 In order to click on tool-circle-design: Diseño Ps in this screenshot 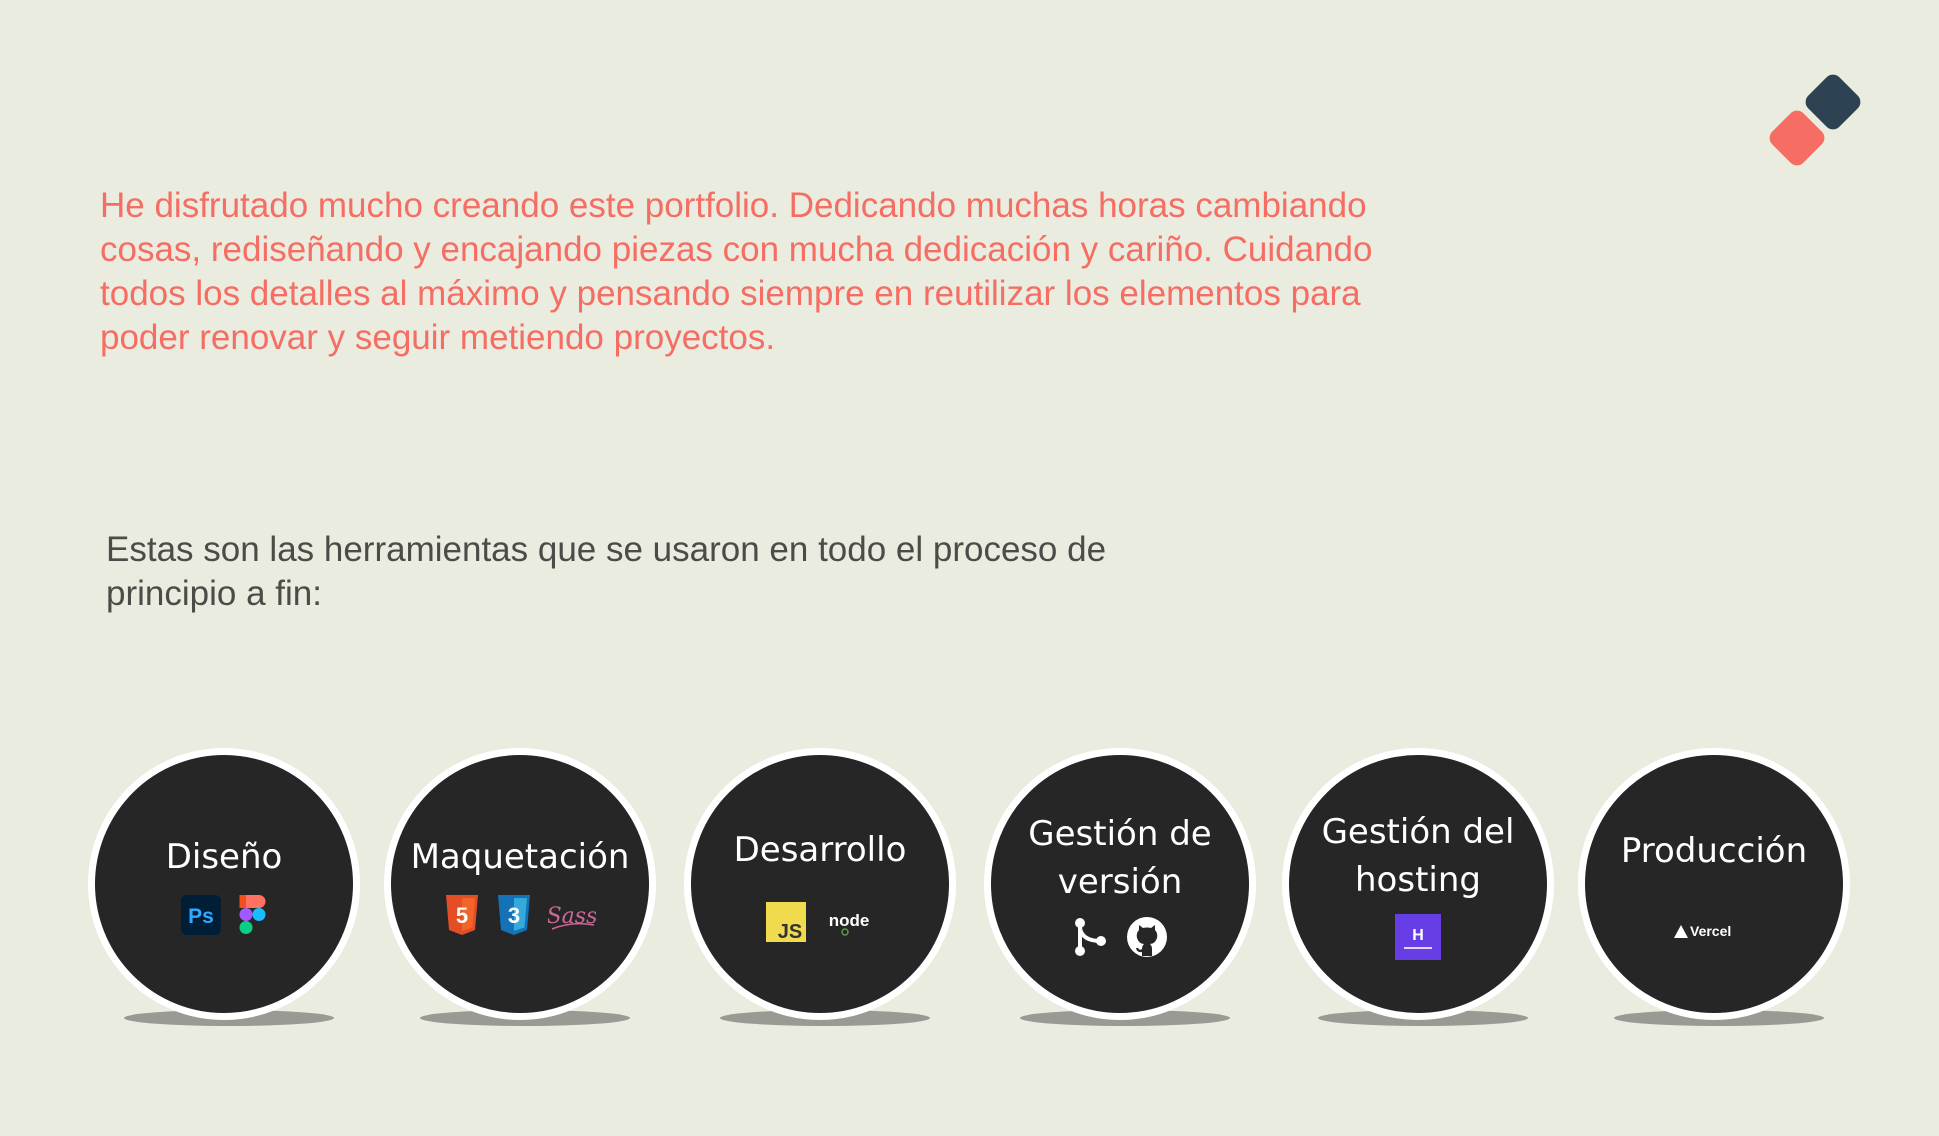, I will do `click(224, 884)`.